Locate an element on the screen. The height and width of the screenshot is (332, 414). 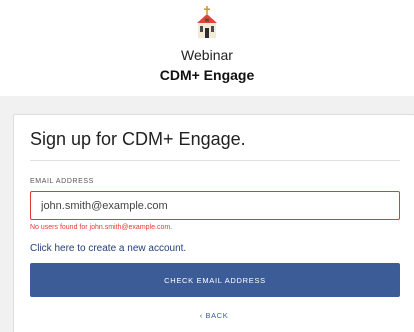
email-input is located at coordinates (215, 205).